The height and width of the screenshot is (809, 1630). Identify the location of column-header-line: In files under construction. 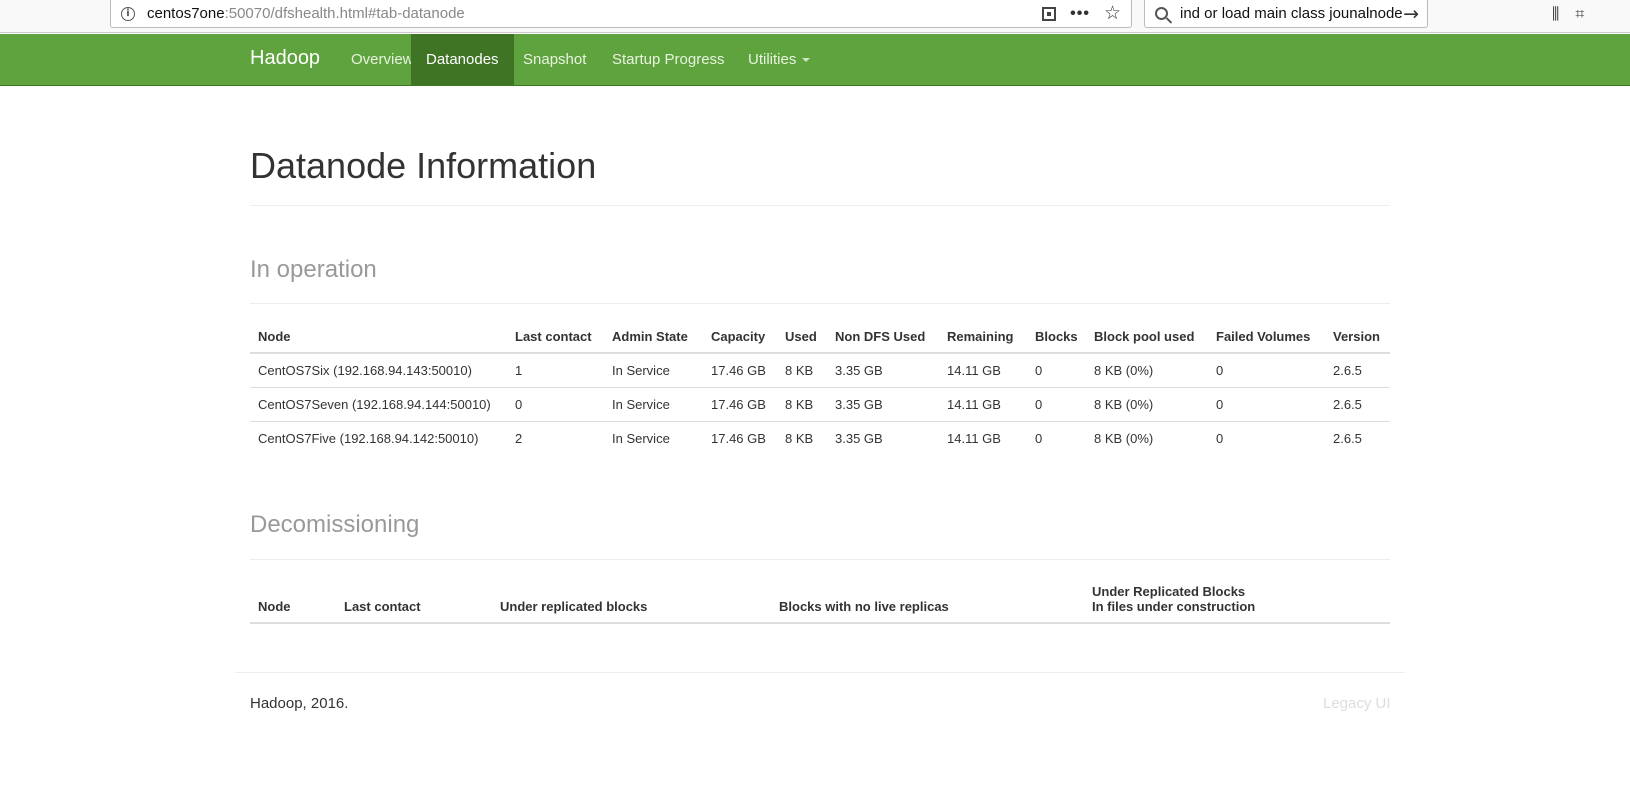
(1174, 606).